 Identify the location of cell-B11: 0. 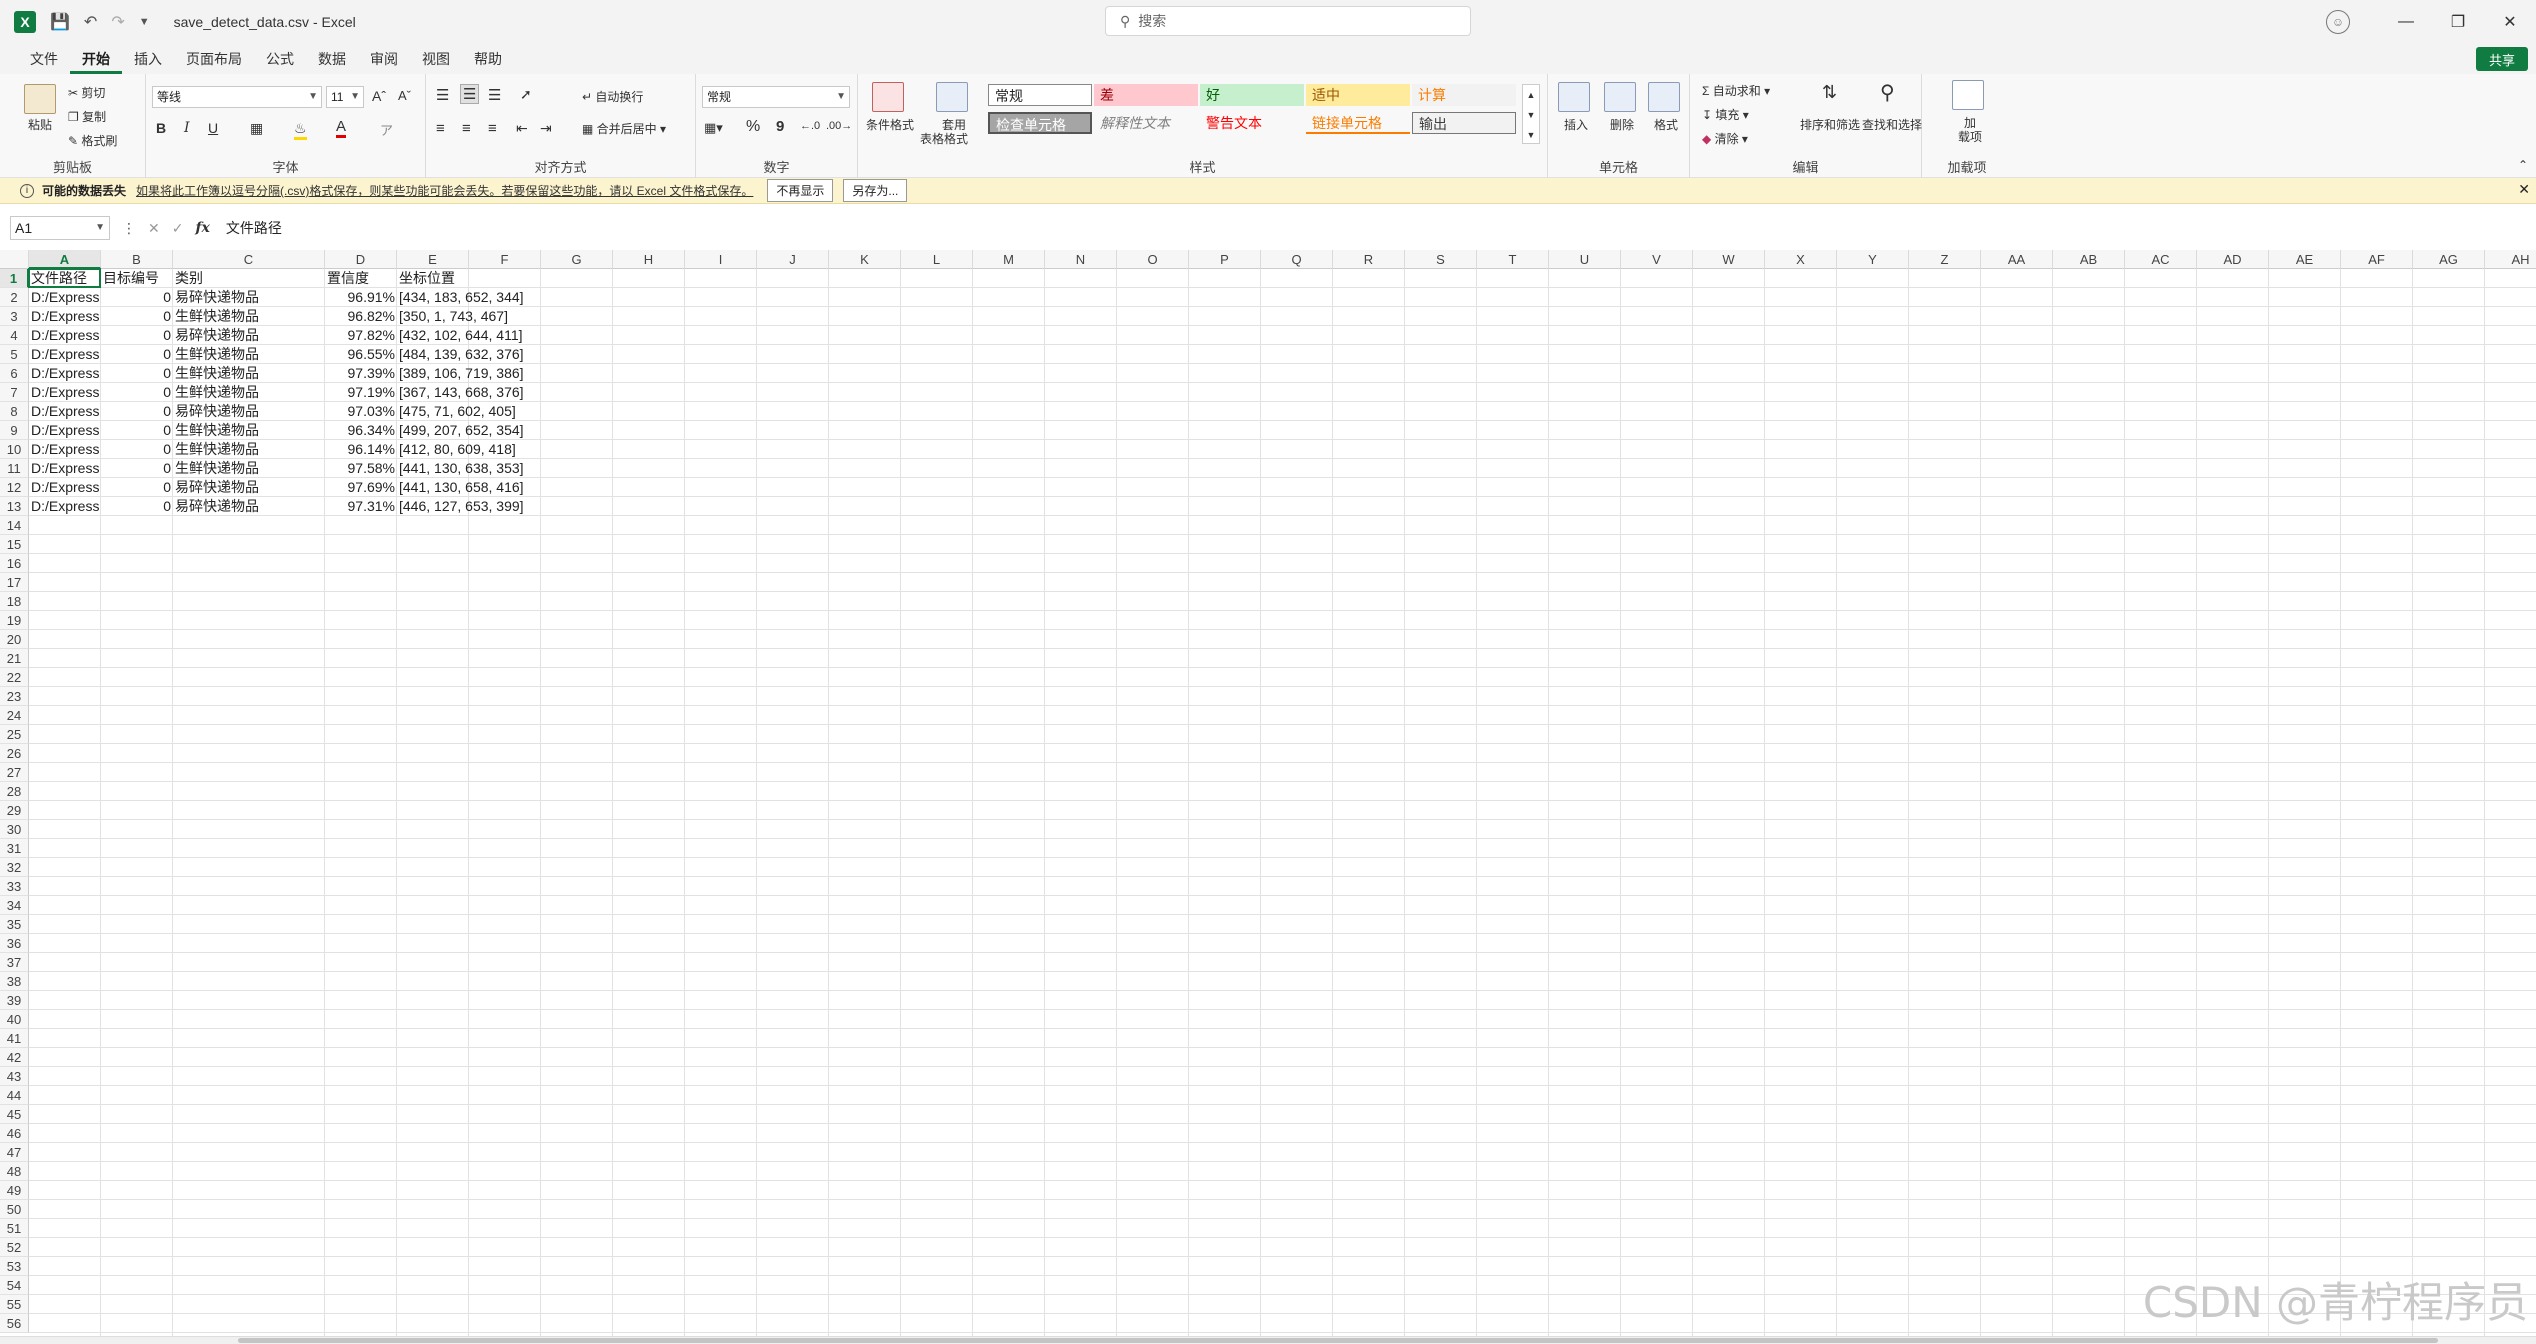
(137, 468).